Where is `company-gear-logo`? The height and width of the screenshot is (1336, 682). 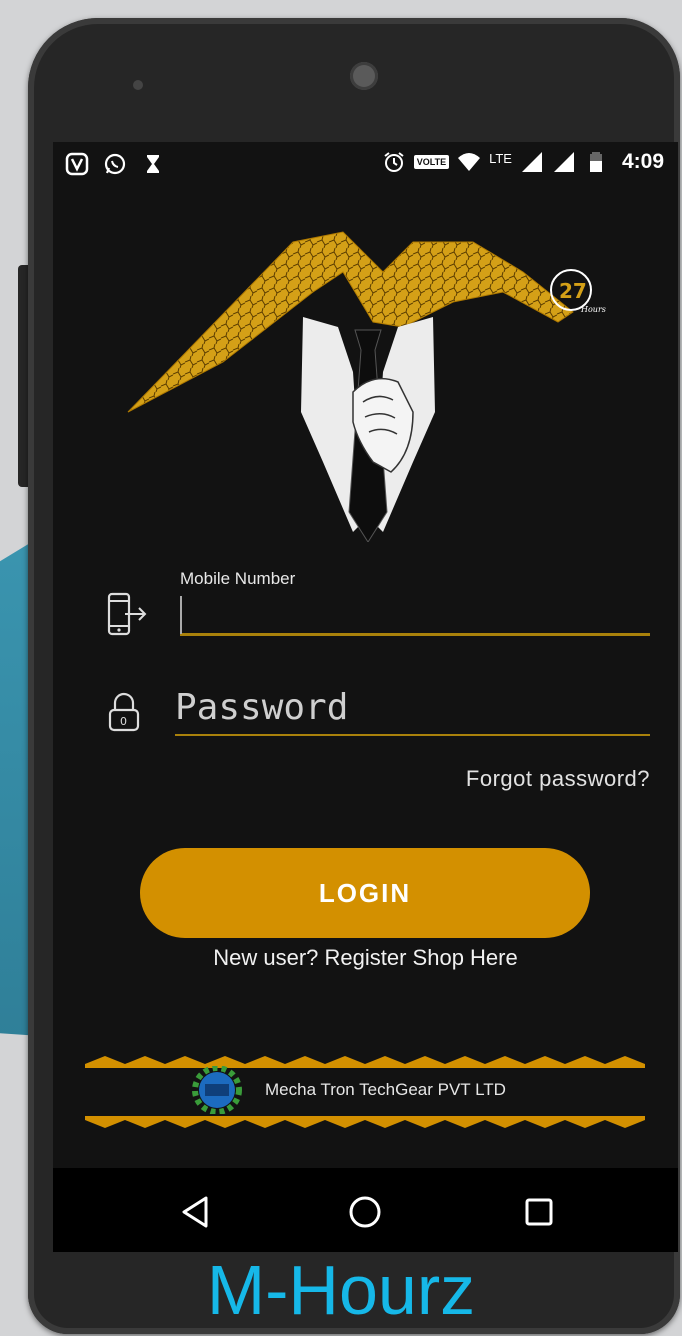 company-gear-logo is located at coordinates (217, 1090).